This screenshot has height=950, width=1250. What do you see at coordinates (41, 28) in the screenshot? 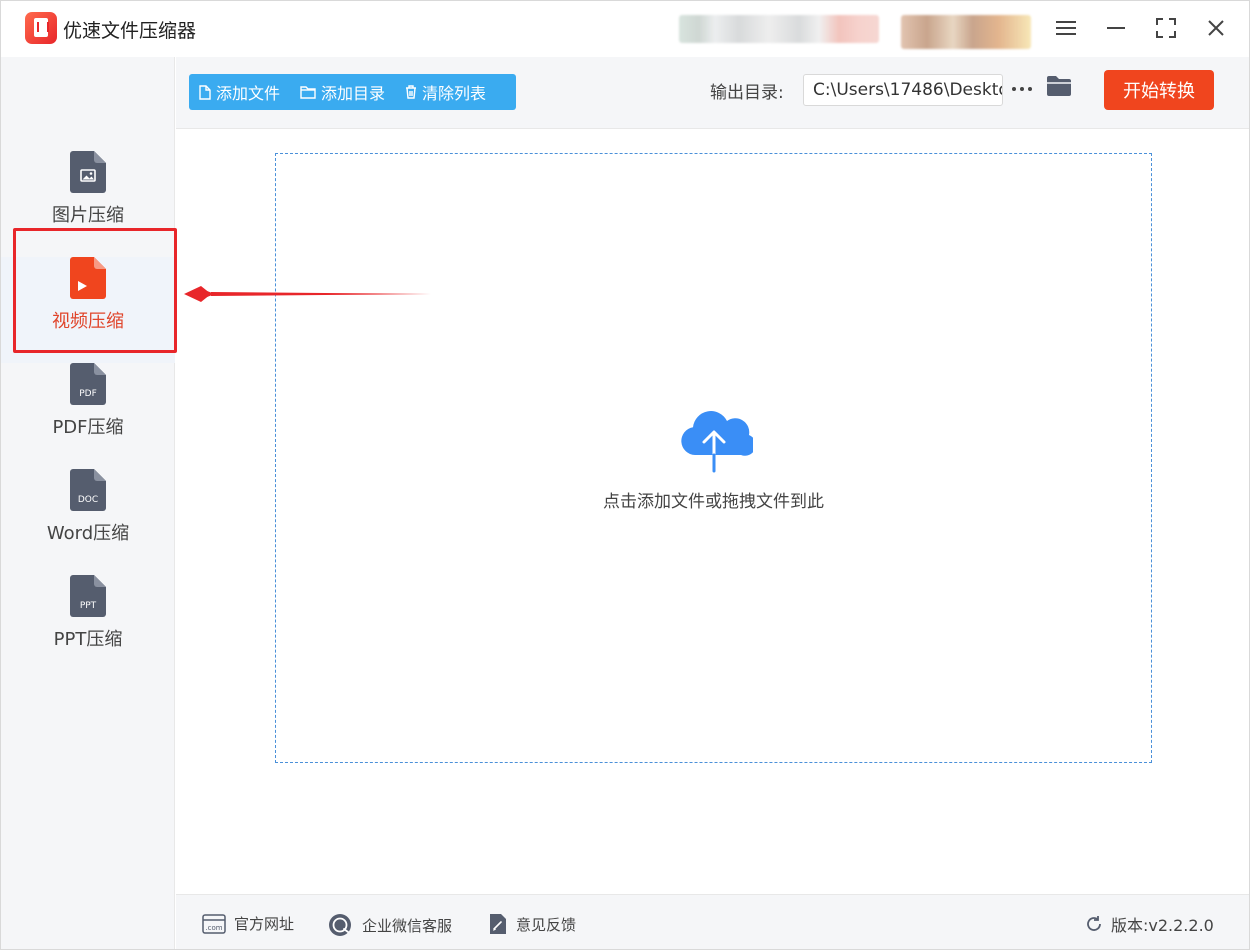
I see `app-logo-icon` at bounding box center [41, 28].